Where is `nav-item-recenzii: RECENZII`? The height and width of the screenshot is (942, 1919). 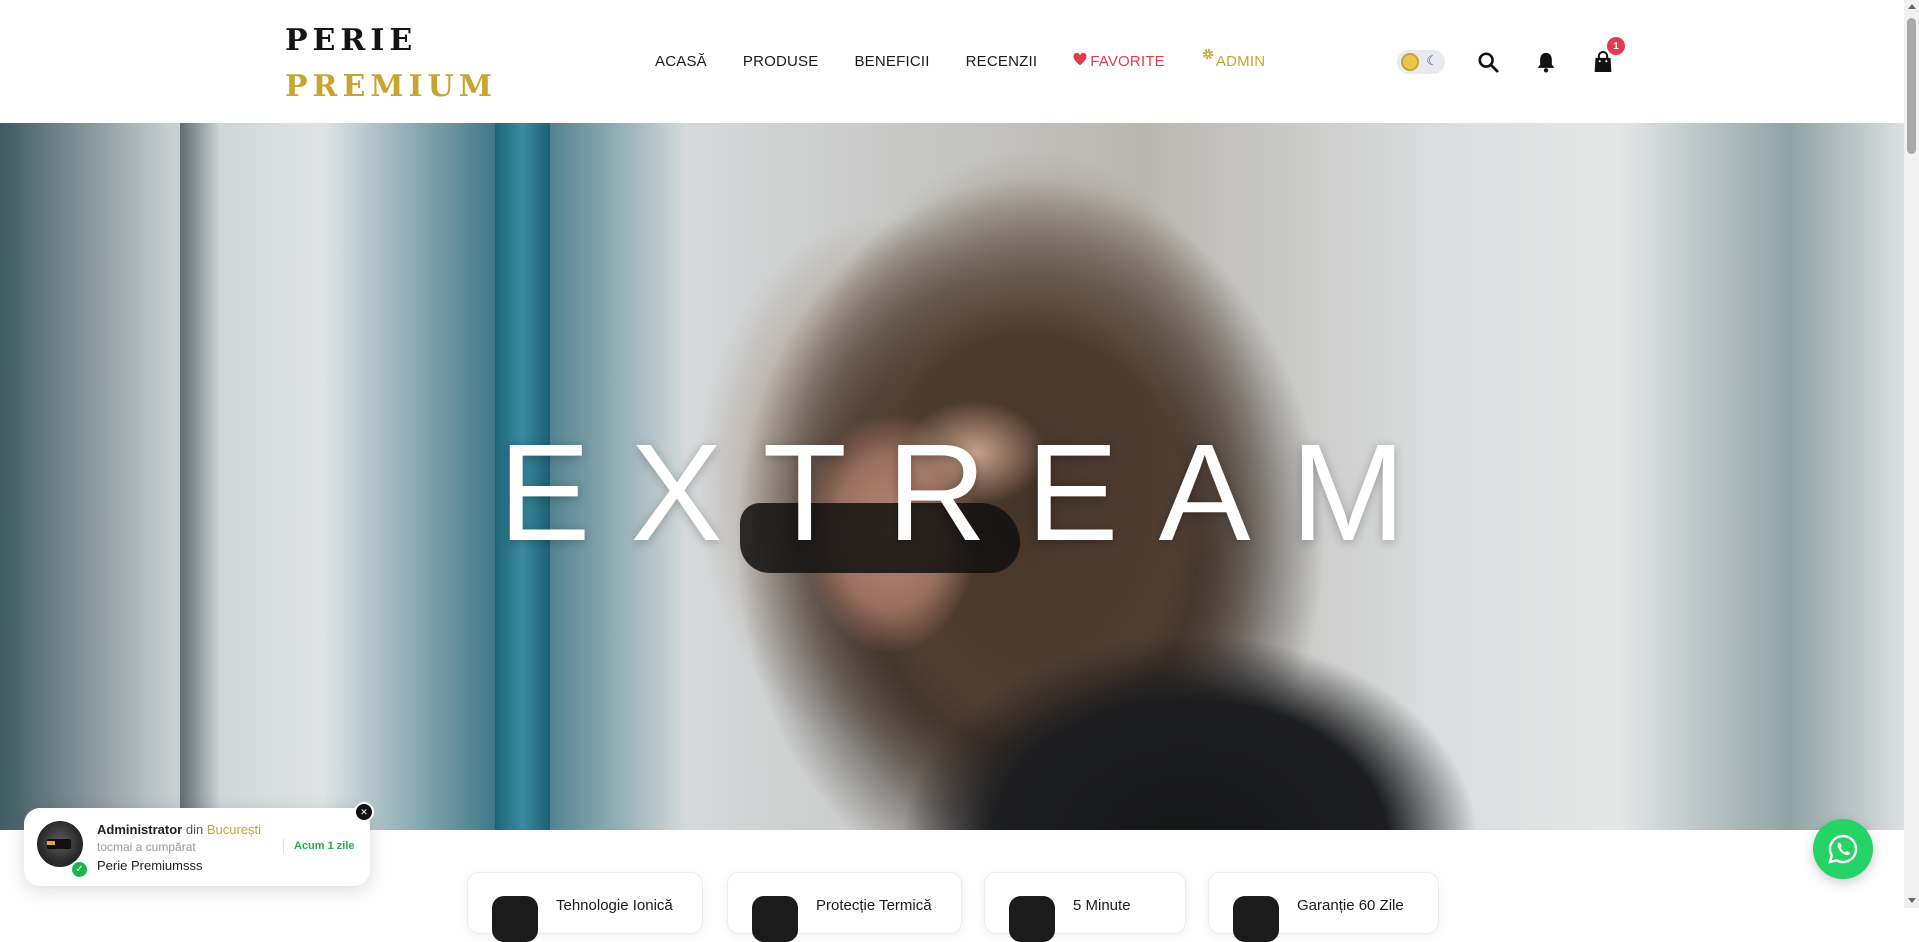 nav-item-recenzii: RECENZII is located at coordinates (1002, 61).